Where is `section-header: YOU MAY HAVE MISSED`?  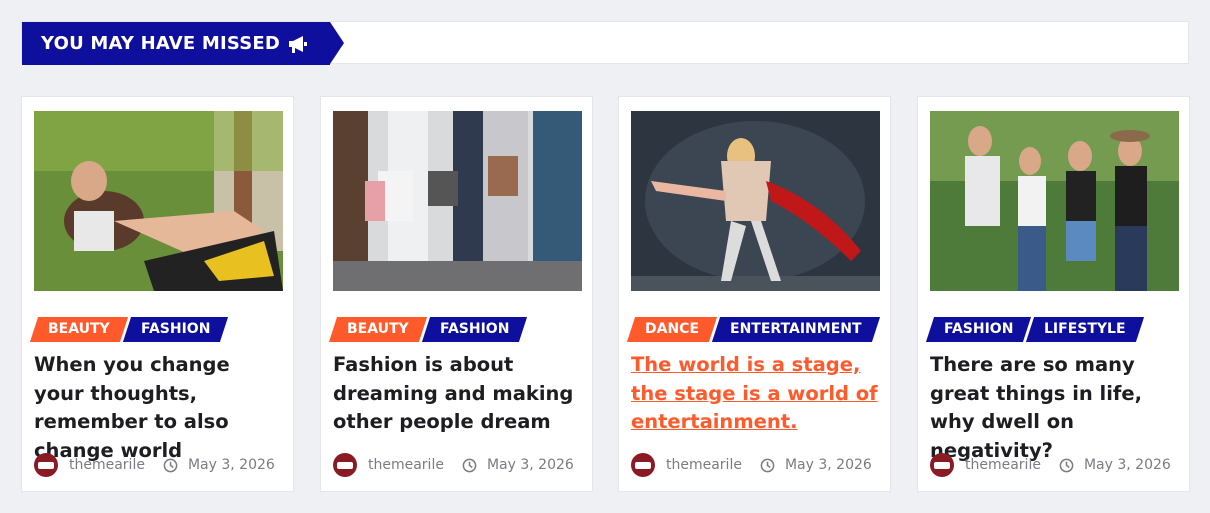
section-header: YOU MAY HAVE MISSED is located at coordinates (605, 43).